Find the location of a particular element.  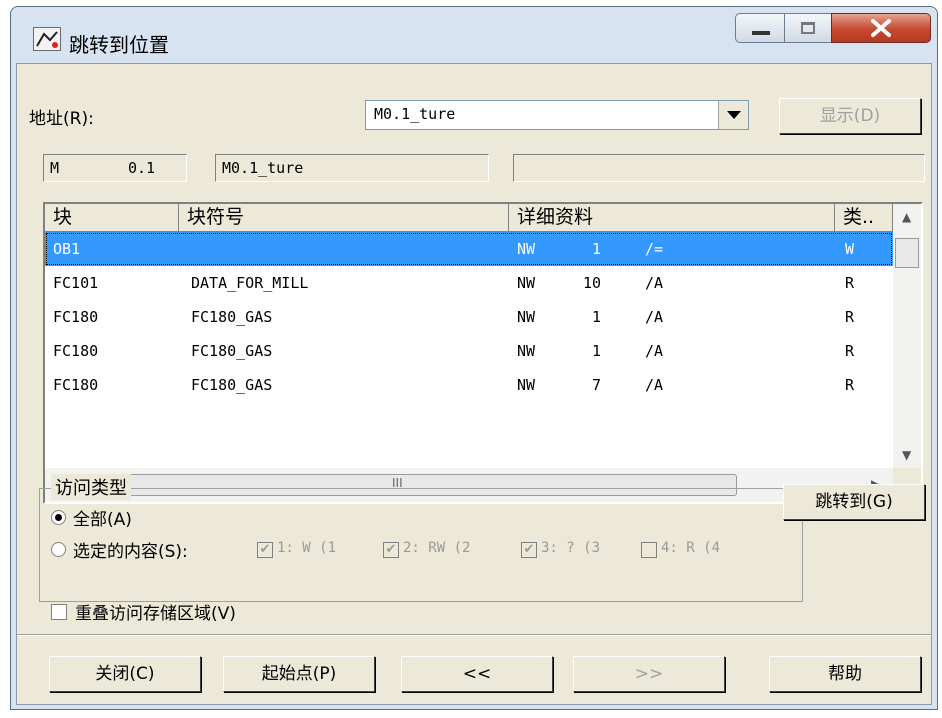

overlap-label: 重叠访问存储区域(V) is located at coordinates (155, 611).